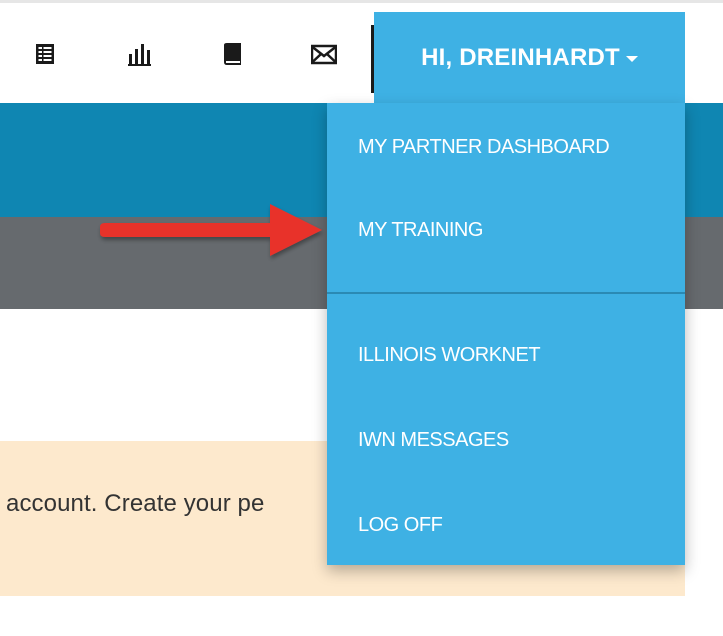 This screenshot has width=723, height=636. What do you see at coordinates (433, 439) in the screenshot?
I see `menu-item-label: IWN MESSAGES` at bounding box center [433, 439].